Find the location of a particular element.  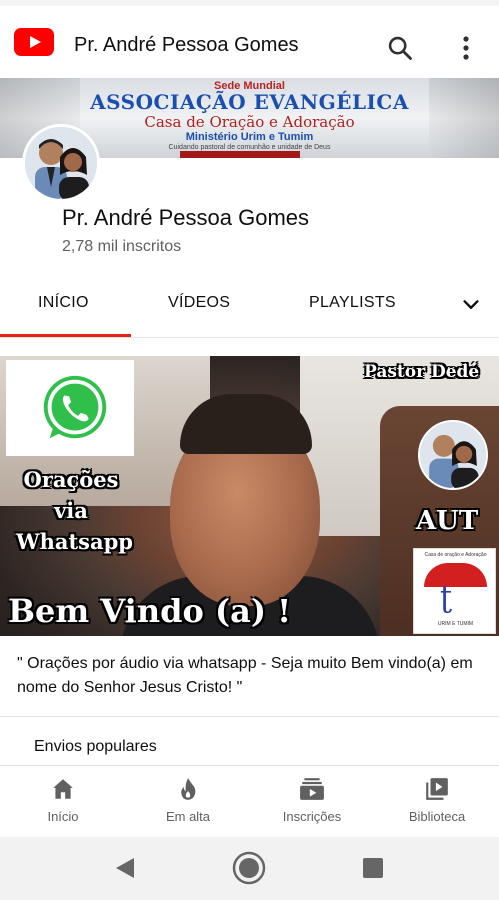

home-icon is located at coordinates (63, 789).